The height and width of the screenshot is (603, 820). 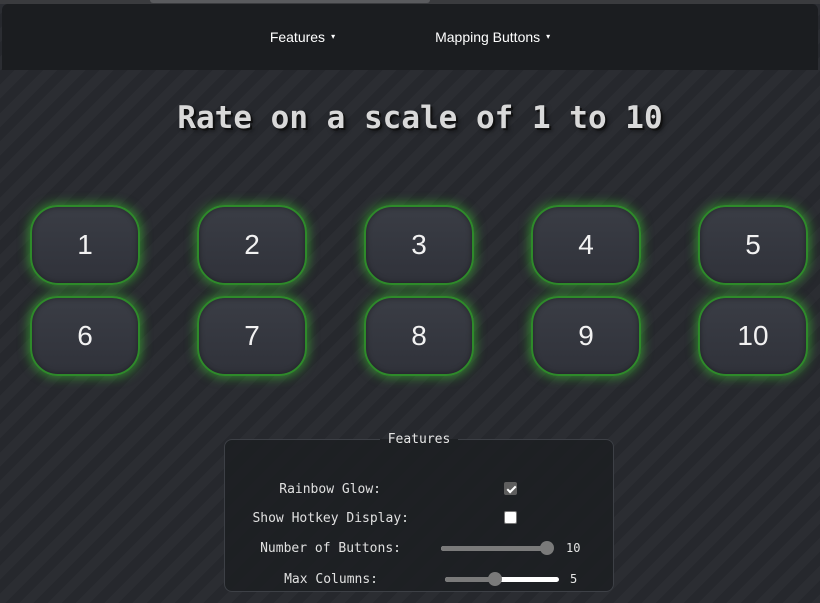 What do you see at coordinates (420, 548) in the screenshot?
I see `number-of-buttons-row: Number of Buttons: 10` at bounding box center [420, 548].